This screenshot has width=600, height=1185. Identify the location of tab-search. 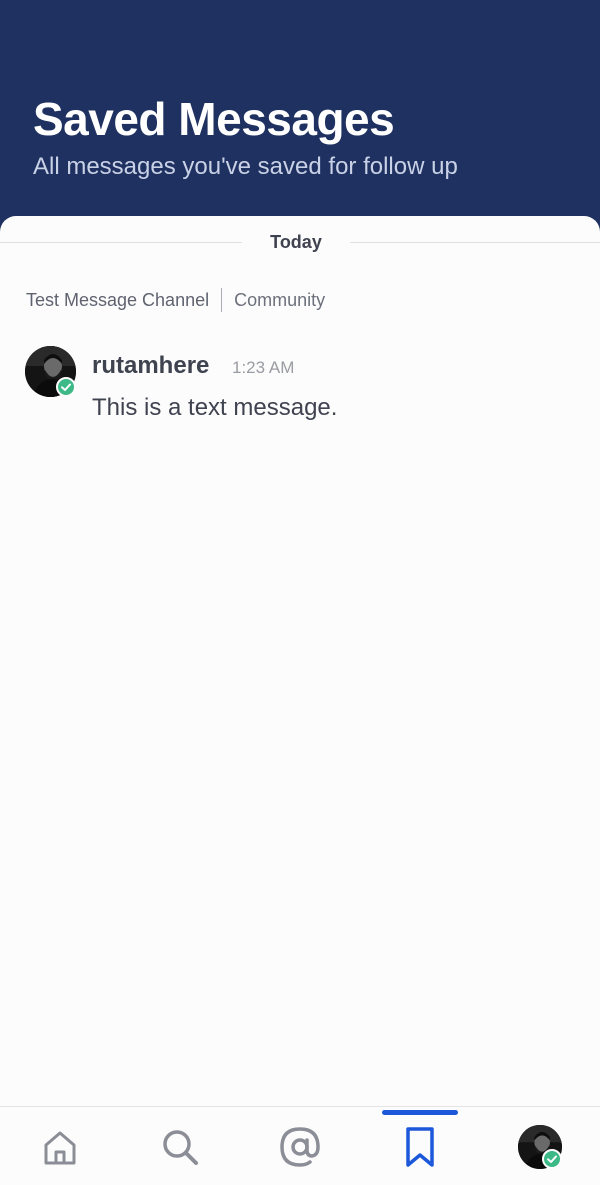
(180, 1146).